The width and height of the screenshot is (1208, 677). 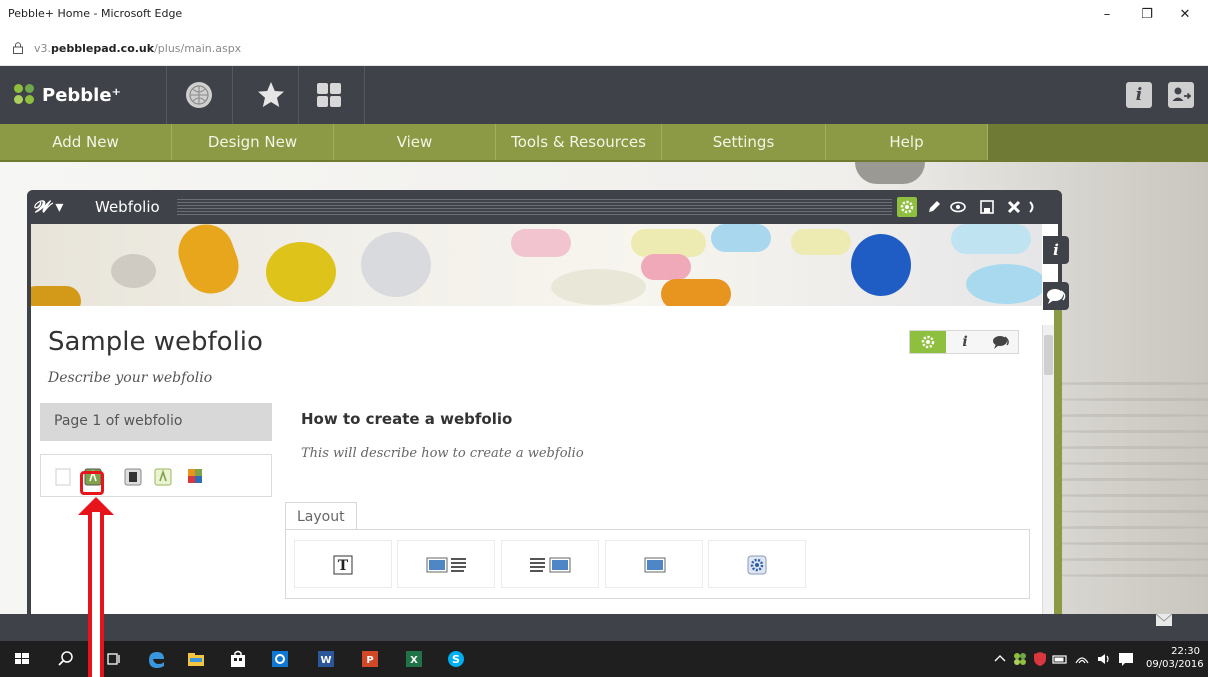 I want to click on webfolio-banner-image, so click(x=536, y=265).